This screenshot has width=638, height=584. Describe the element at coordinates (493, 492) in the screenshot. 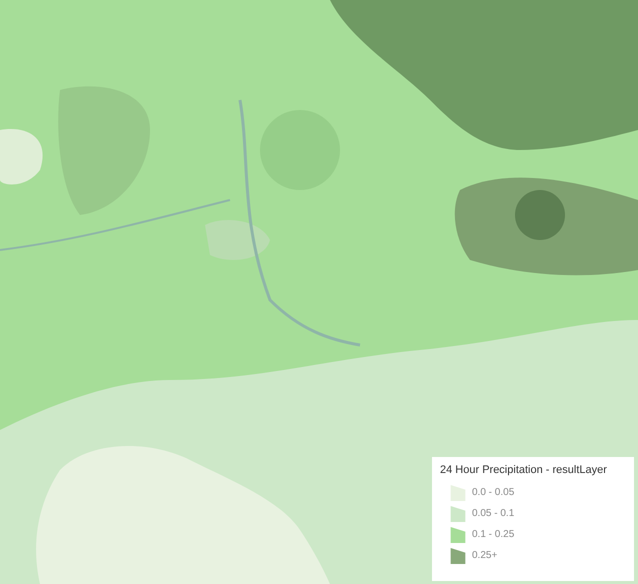

I see `legend-label: 0.0 - 0.05` at that location.